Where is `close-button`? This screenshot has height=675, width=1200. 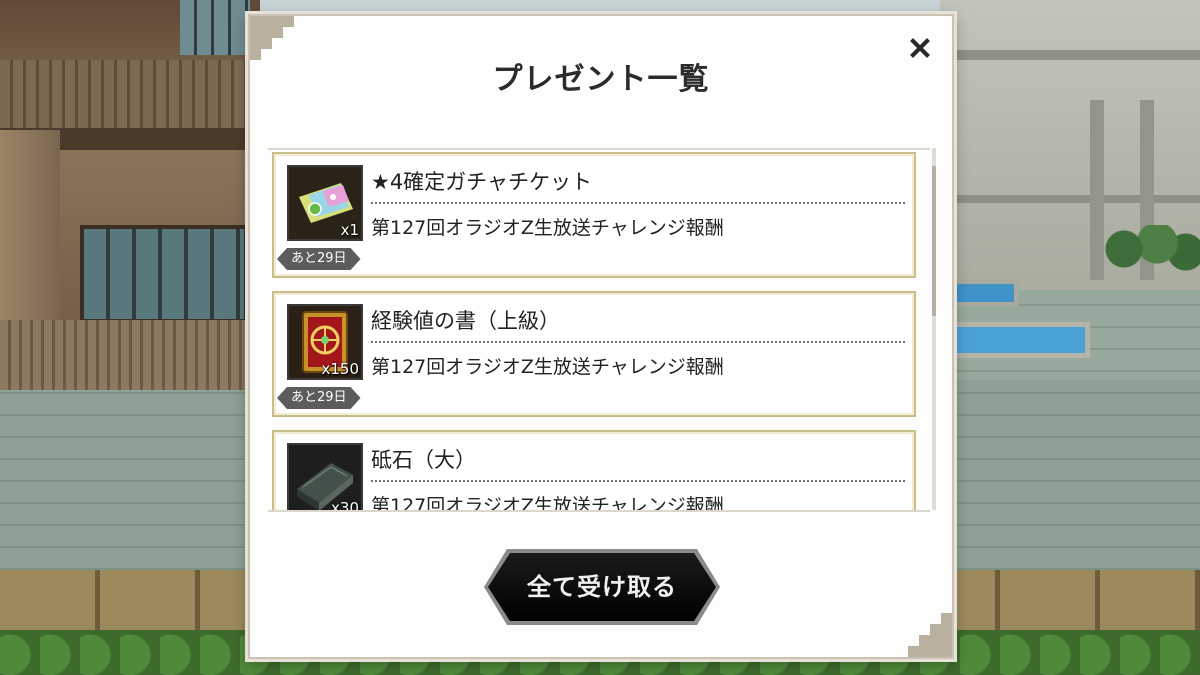
close-button is located at coordinates (920, 48).